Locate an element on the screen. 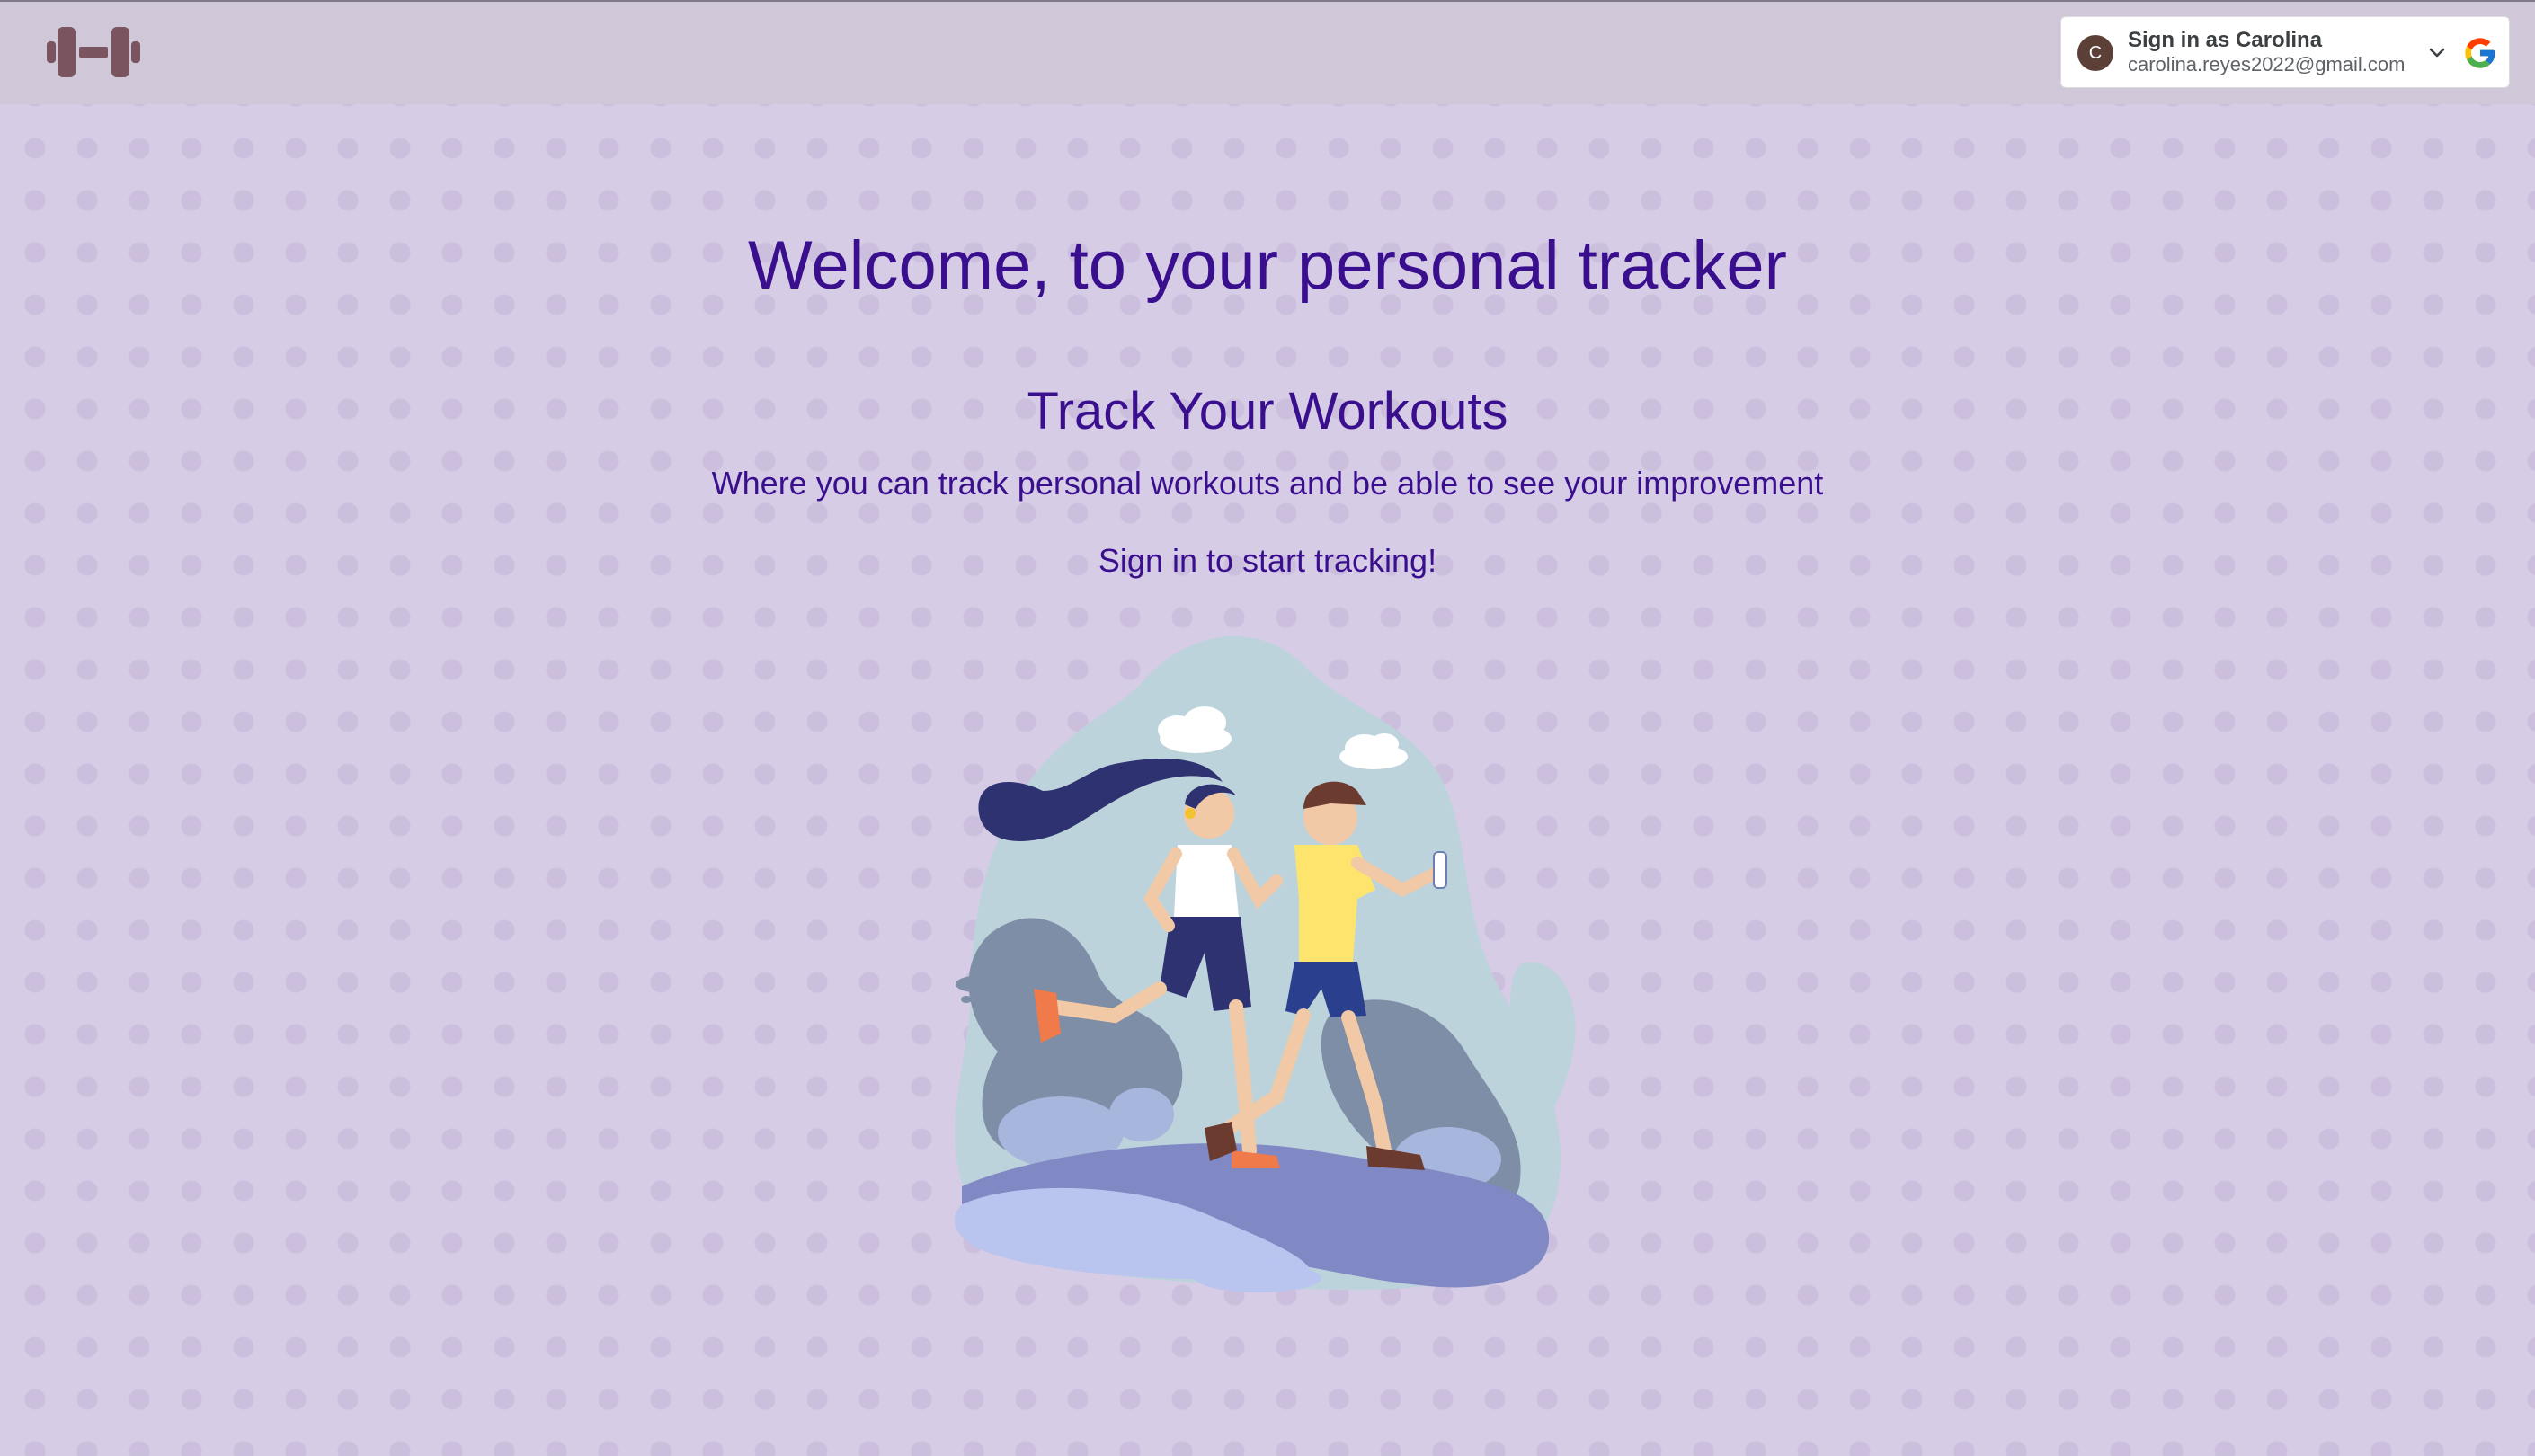 The height and width of the screenshot is (1456, 2535). track-workouts-heading: Track Your Workouts is located at coordinates (1267, 411).